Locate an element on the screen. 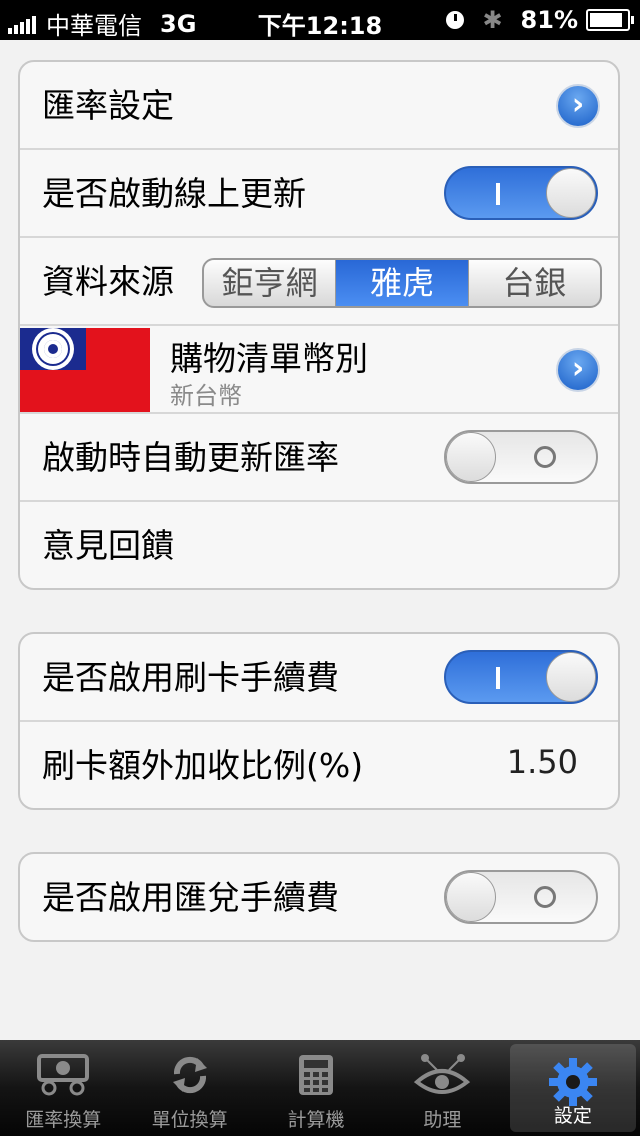  data-source-segmented-control: 鉅亨網 雅虎 台銀 is located at coordinates (402, 283).